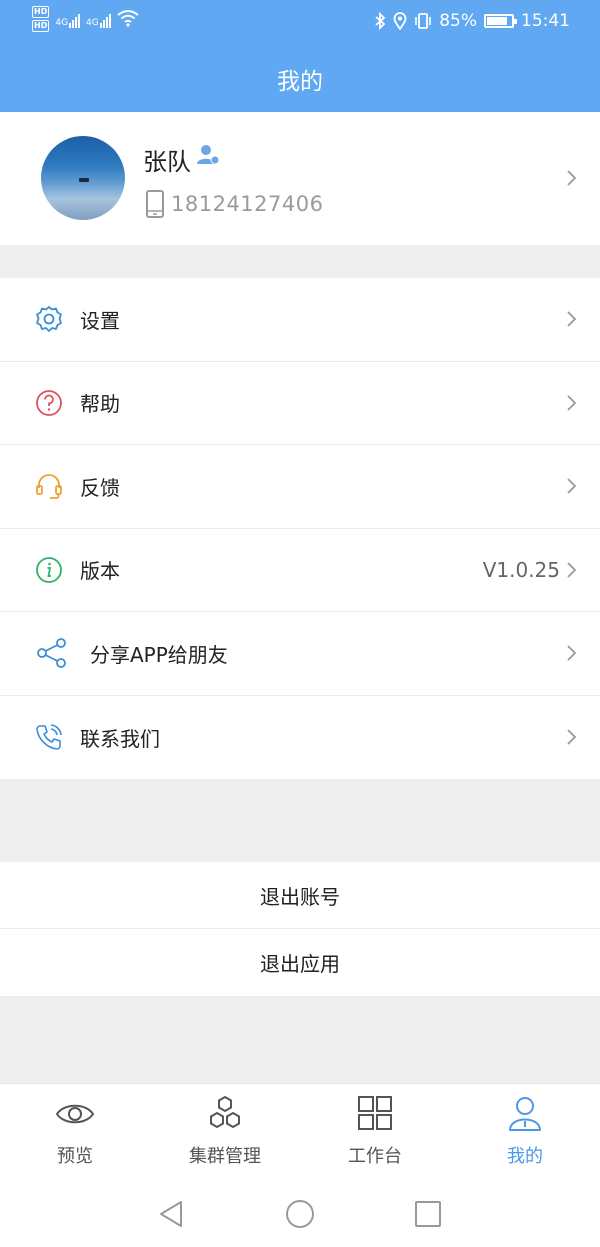  What do you see at coordinates (247, 204) in the screenshot?
I see `profile-phone: 18124127406` at bounding box center [247, 204].